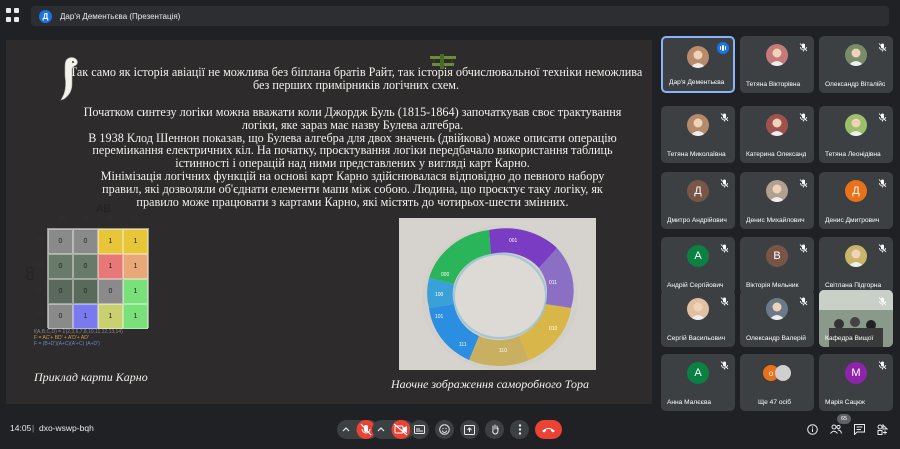 The height and width of the screenshot is (449, 900). I want to click on participant-tile: Катерина Олександрівна, so click(777, 134).